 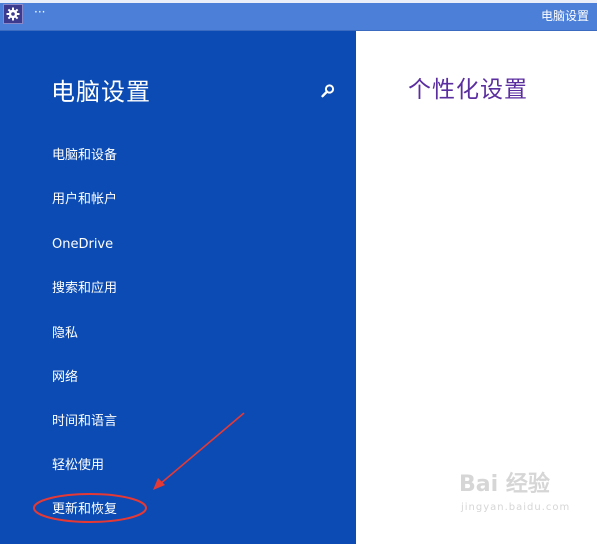 What do you see at coordinates (84, 289) in the screenshot?
I see `sidebar-item-search-and-apps: 搜索和应用` at bounding box center [84, 289].